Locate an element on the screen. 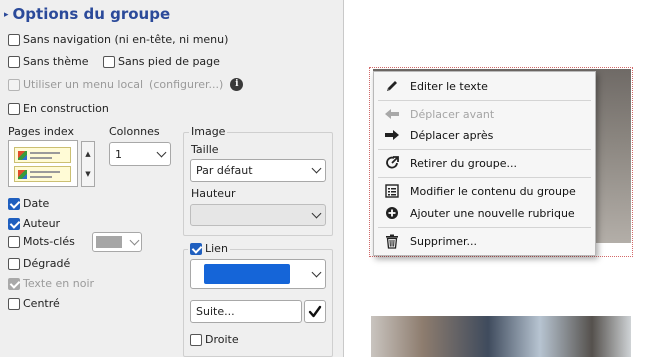  no-theme-checkbox is located at coordinates (14, 61).